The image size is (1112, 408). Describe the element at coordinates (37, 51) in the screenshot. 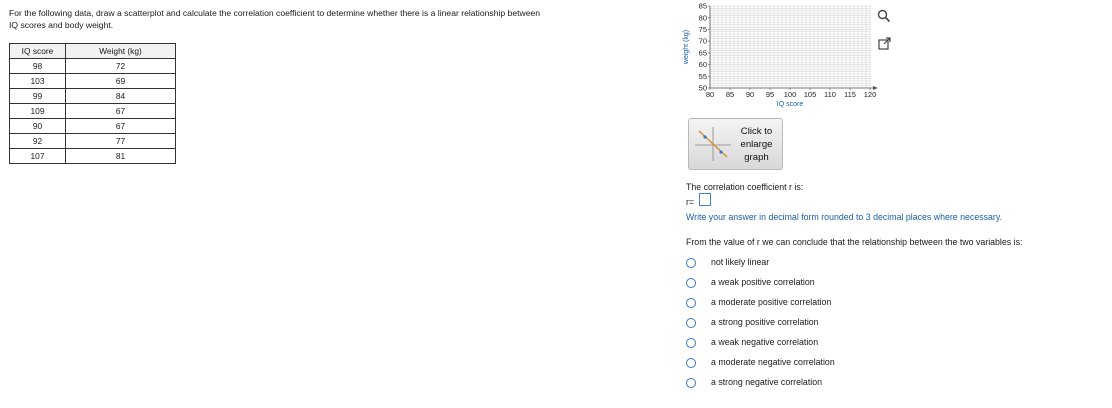

I see `header-iq: IQ score` at that location.